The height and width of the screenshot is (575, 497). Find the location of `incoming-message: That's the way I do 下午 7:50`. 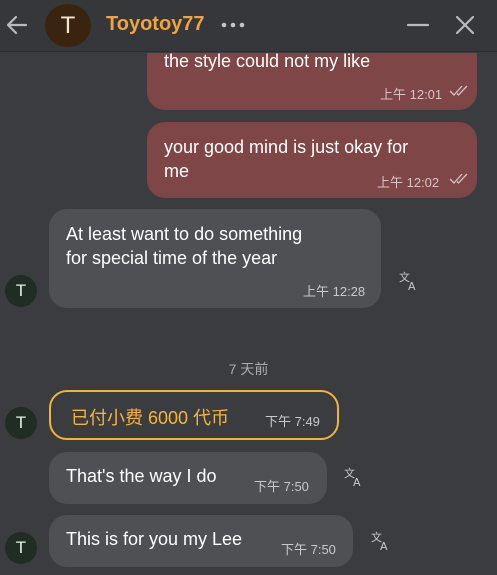

incoming-message: That's the way I do 下午 7:50 is located at coordinates (188, 478).